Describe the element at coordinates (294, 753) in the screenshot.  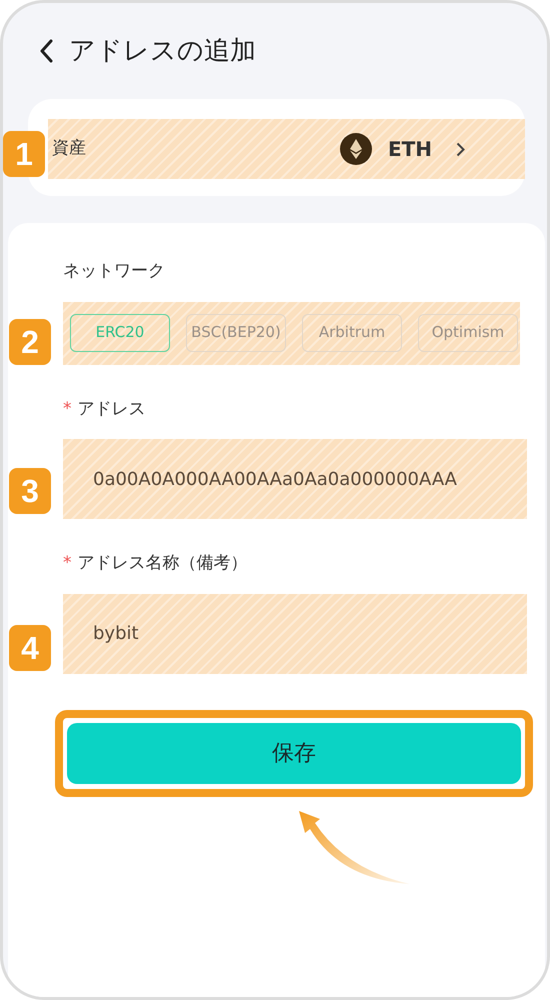
I see `save-button: 保存` at that location.